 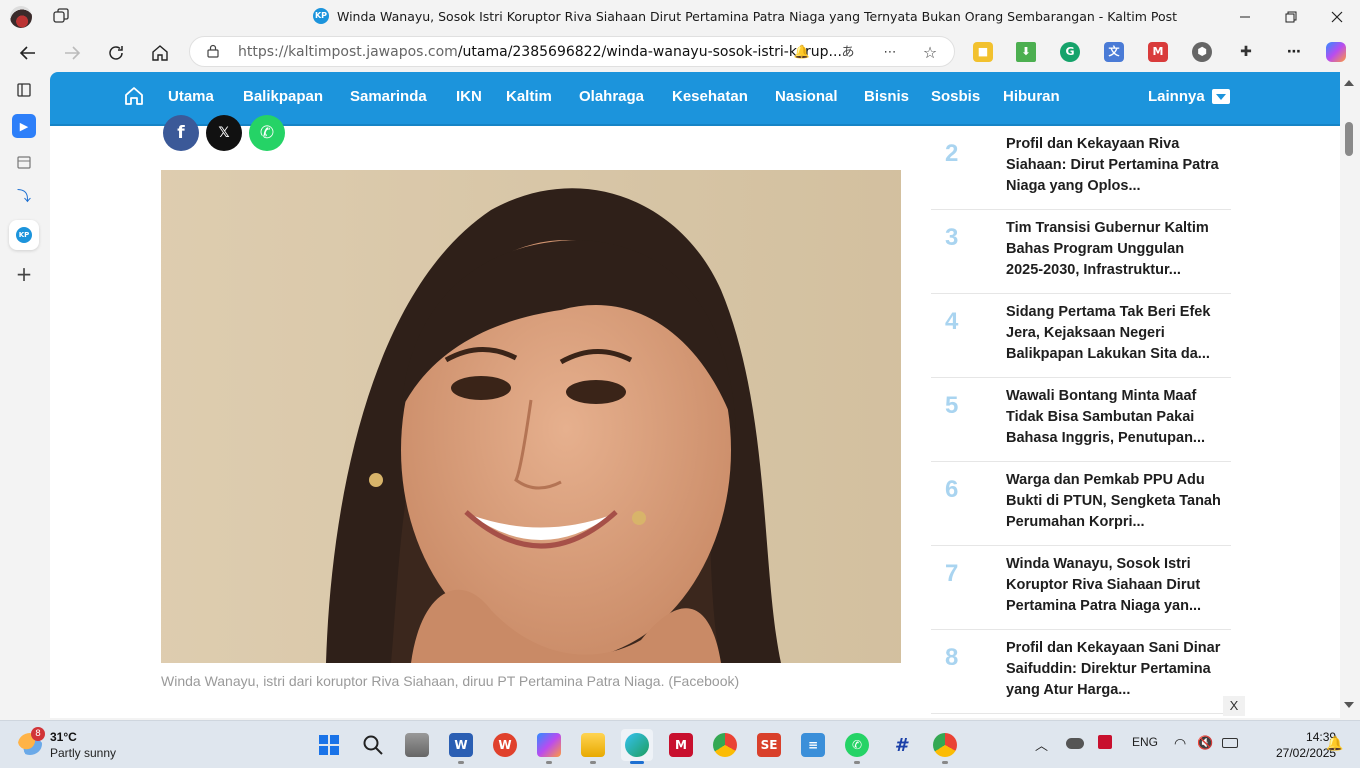 What do you see at coordinates (901, 745) in the screenshot?
I see `taskbar-hash-app: #` at bounding box center [901, 745].